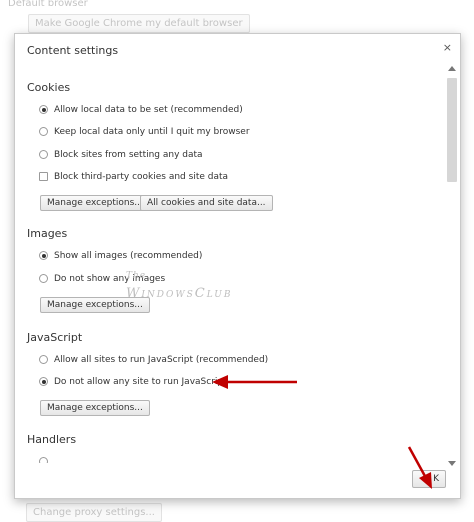 Image resolution: width=474 pixels, height=522 pixels. Describe the element at coordinates (141, 177) in the screenshot. I see `block-third-party-label: Block third-party cookies and site data` at that location.